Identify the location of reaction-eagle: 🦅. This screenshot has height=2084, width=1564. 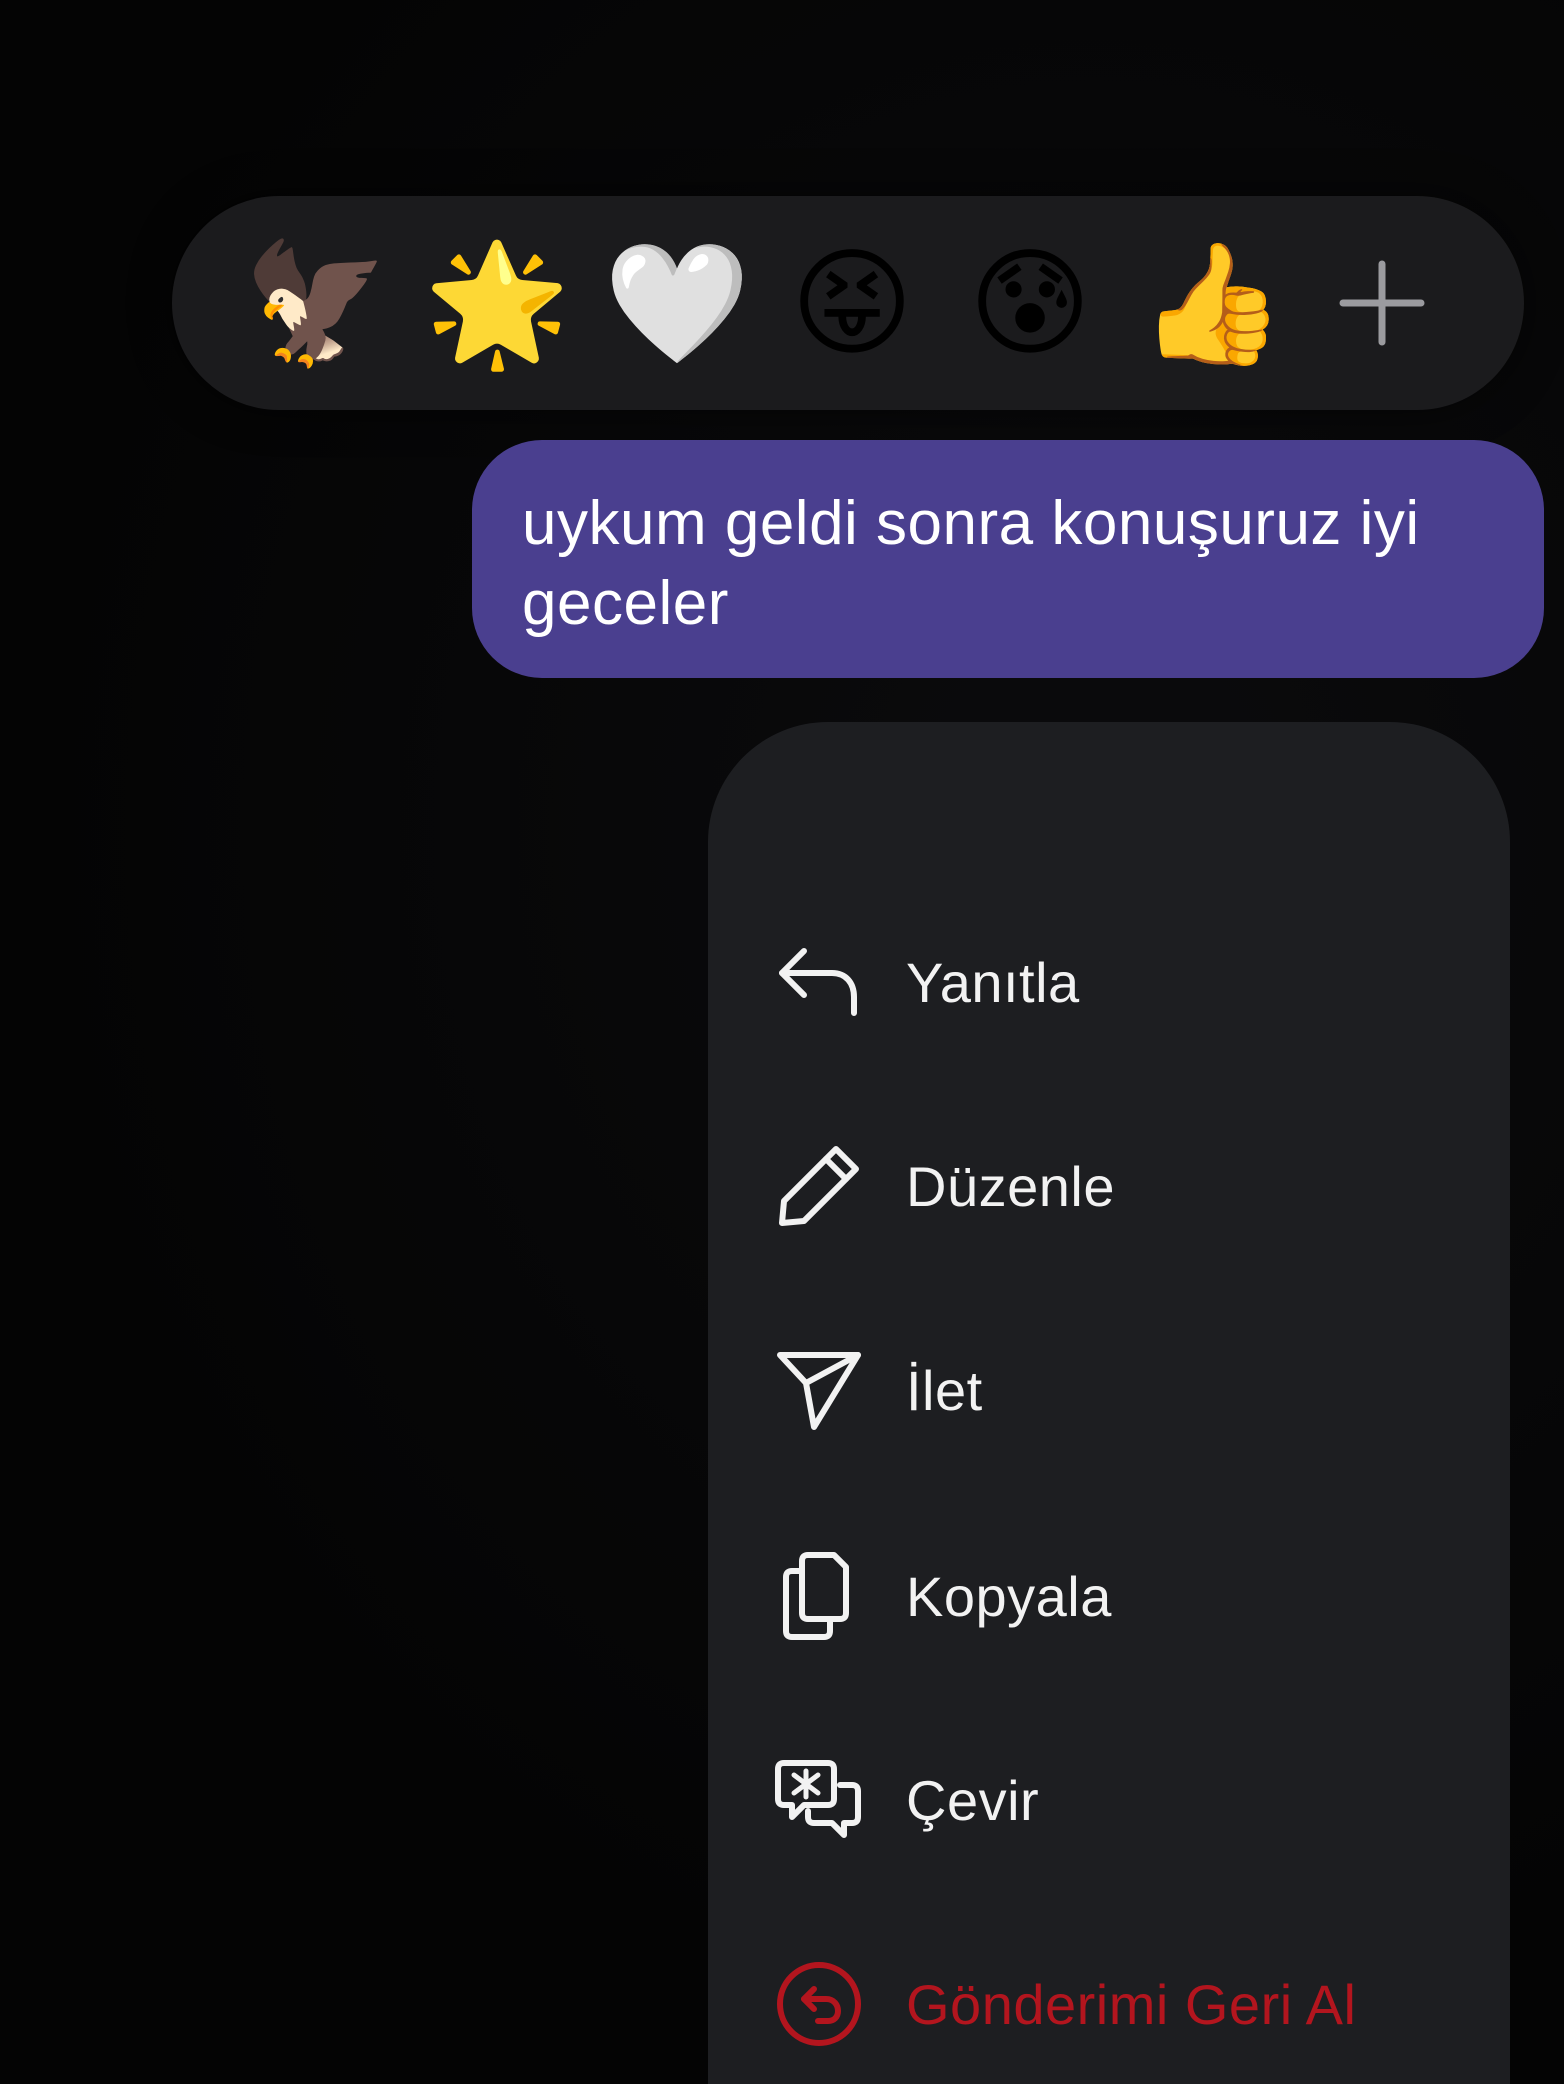
(316, 303).